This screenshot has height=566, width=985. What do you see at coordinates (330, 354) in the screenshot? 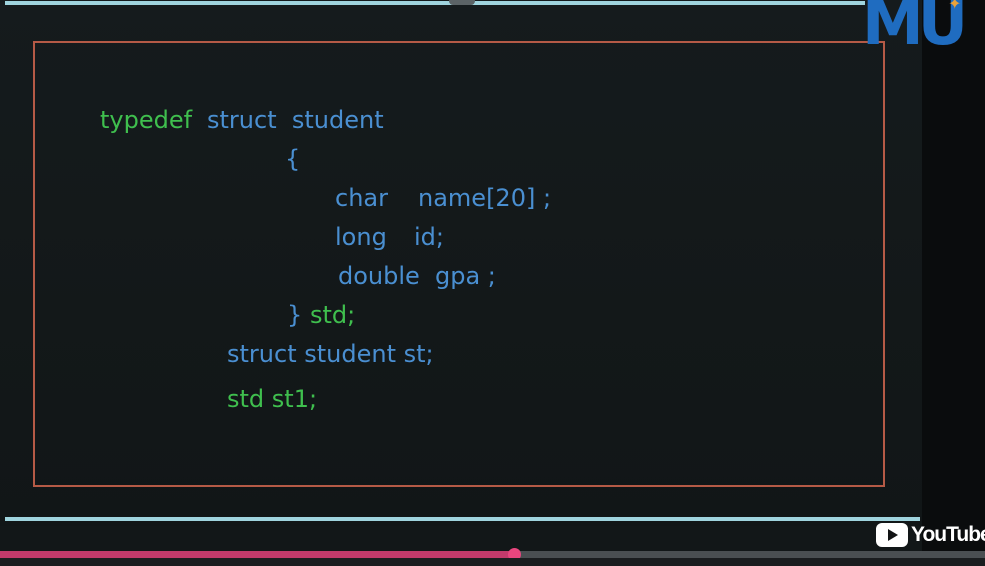
I see `struct-variable-declaration: struct student st;` at bounding box center [330, 354].